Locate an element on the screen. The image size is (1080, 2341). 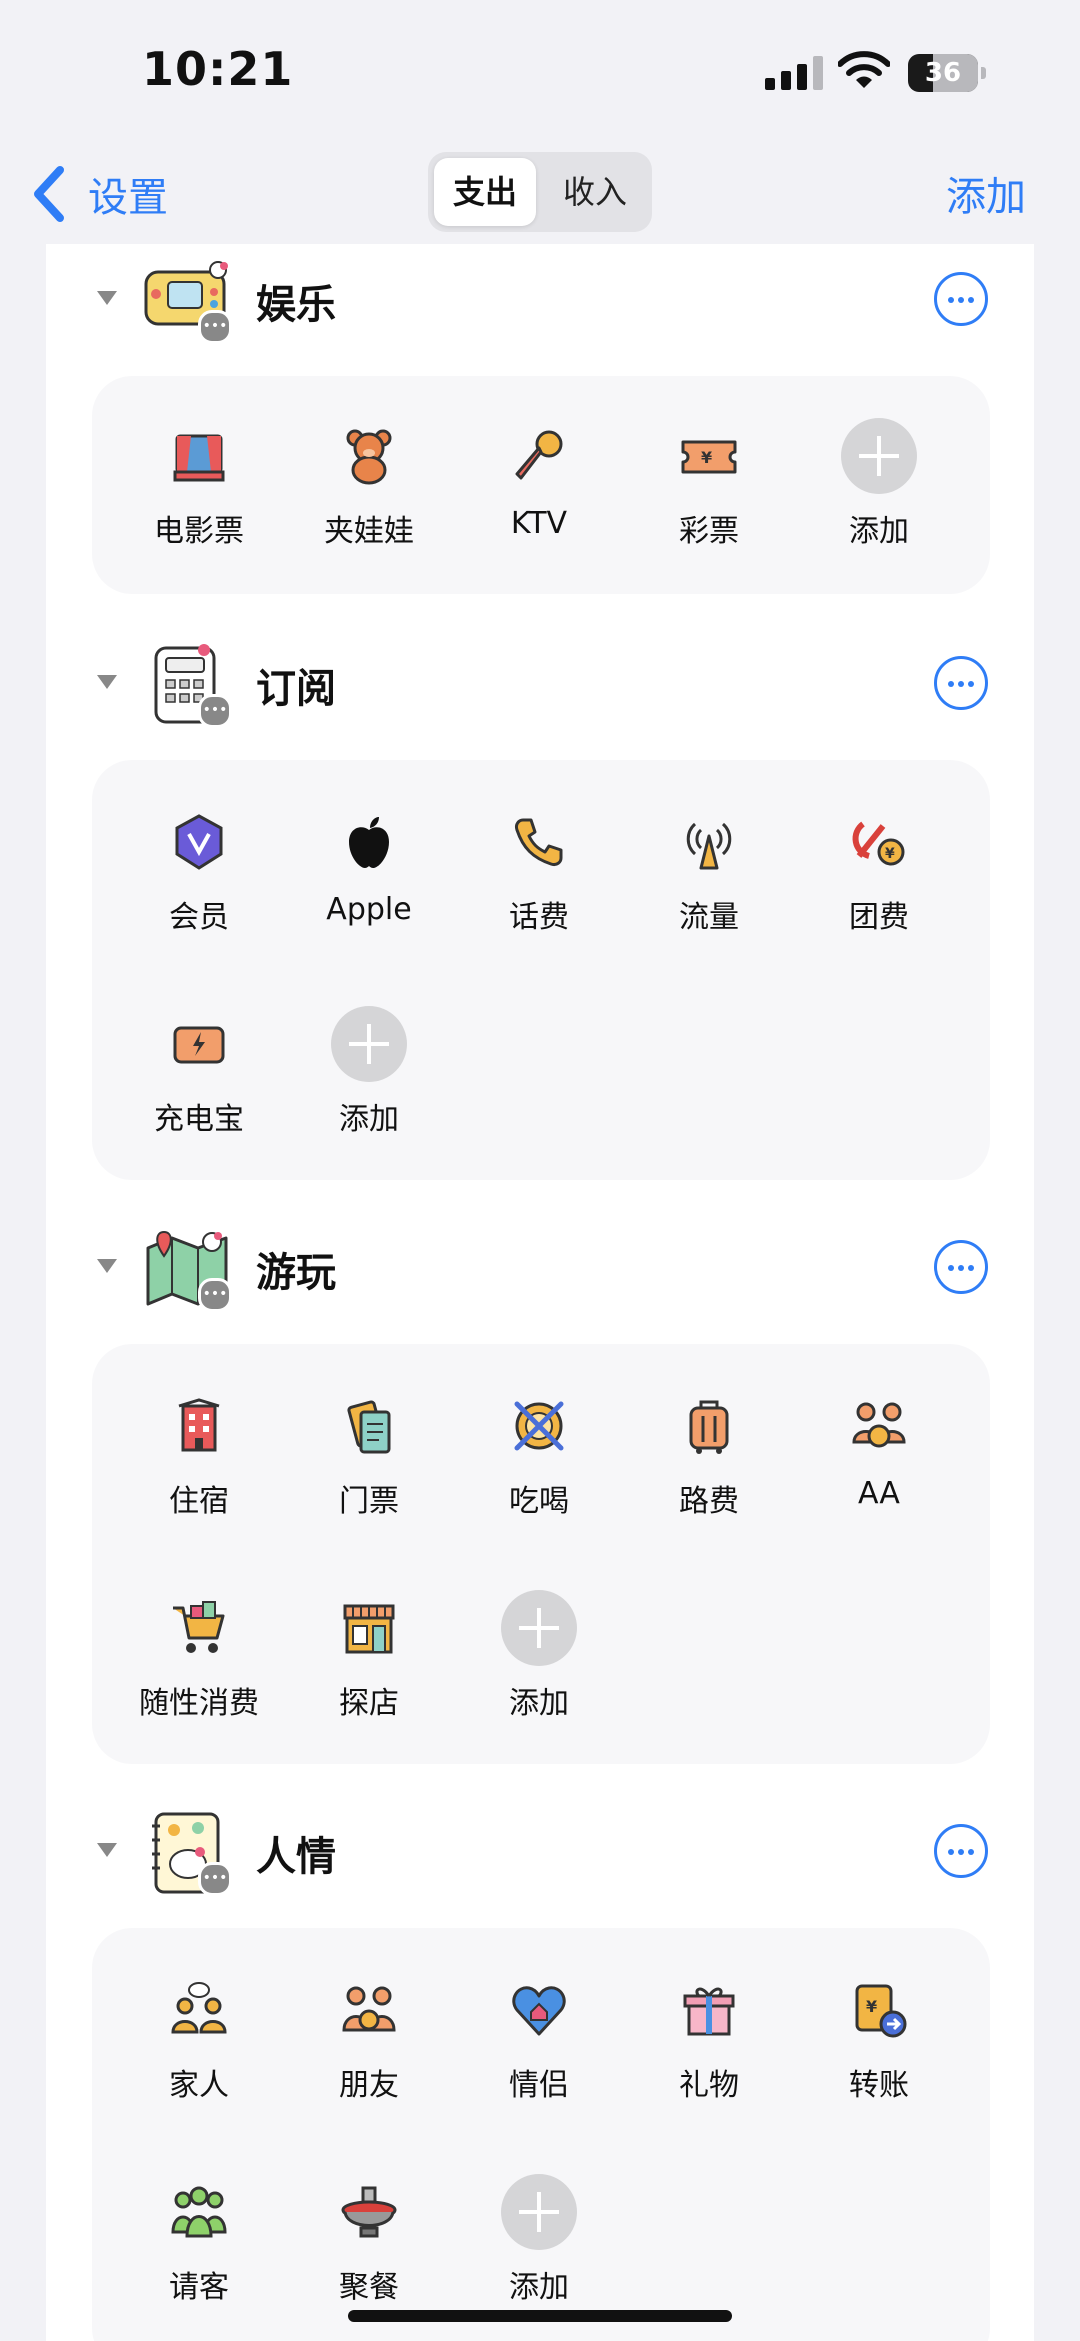
section-header-entertainment: ••• 娱乐 is located at coordinates (540, 304).